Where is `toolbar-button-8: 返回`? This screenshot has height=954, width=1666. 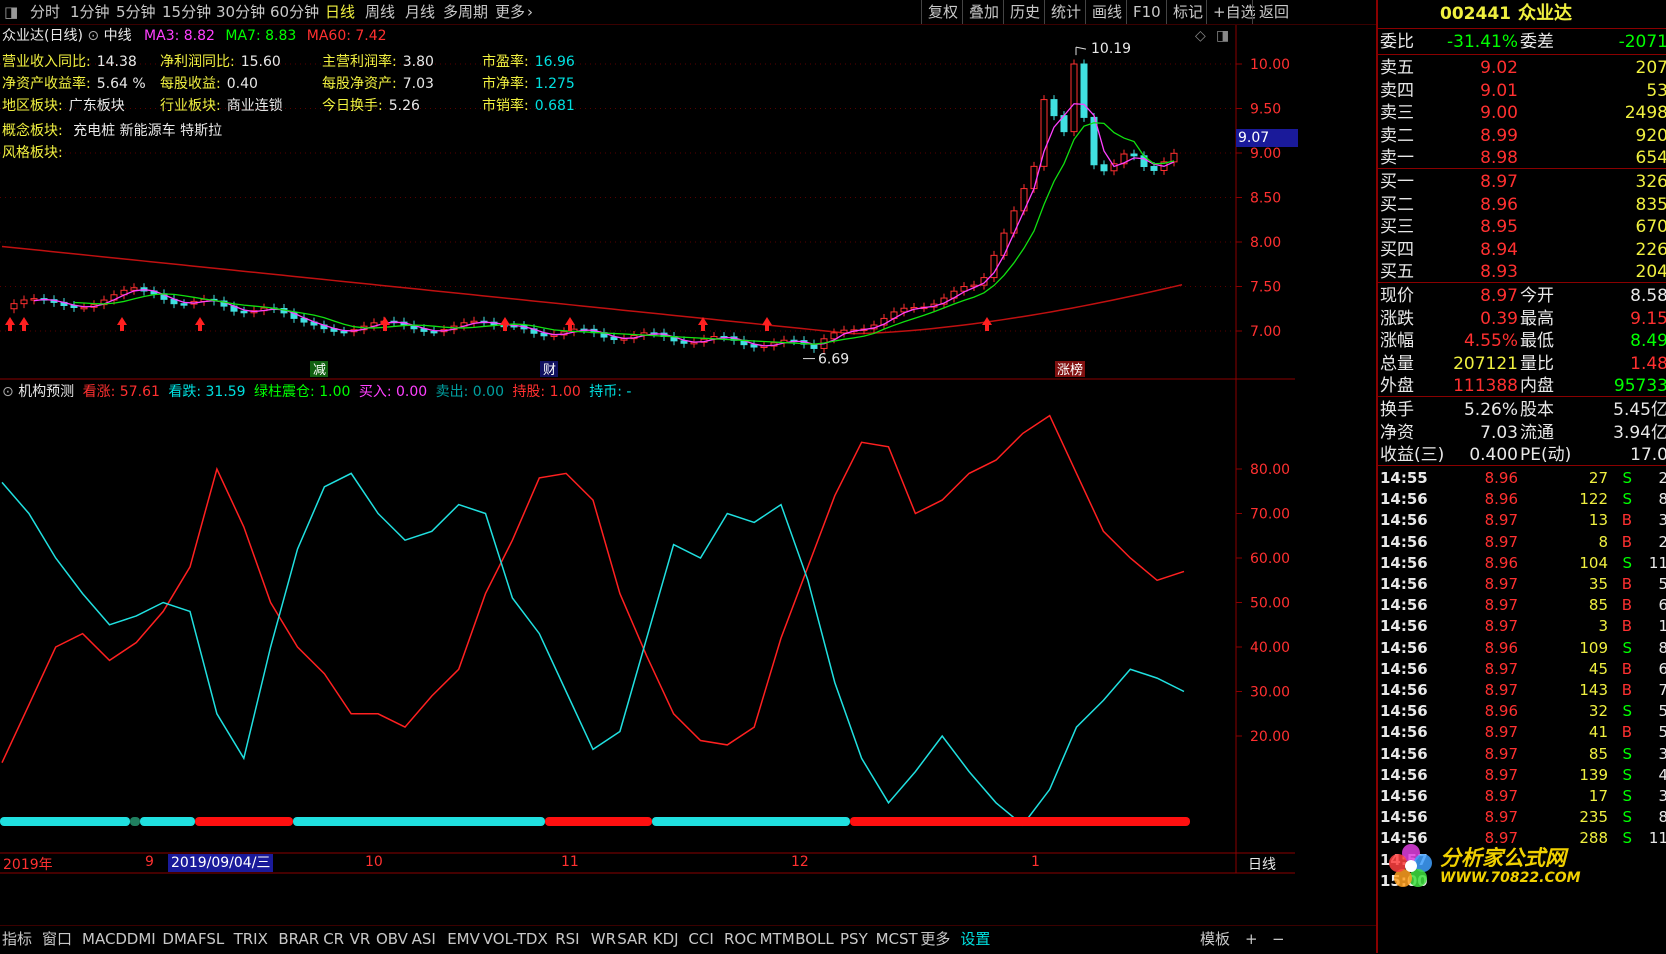
toolbar-button-8: 返回 is located at coordinates (1273, 12).